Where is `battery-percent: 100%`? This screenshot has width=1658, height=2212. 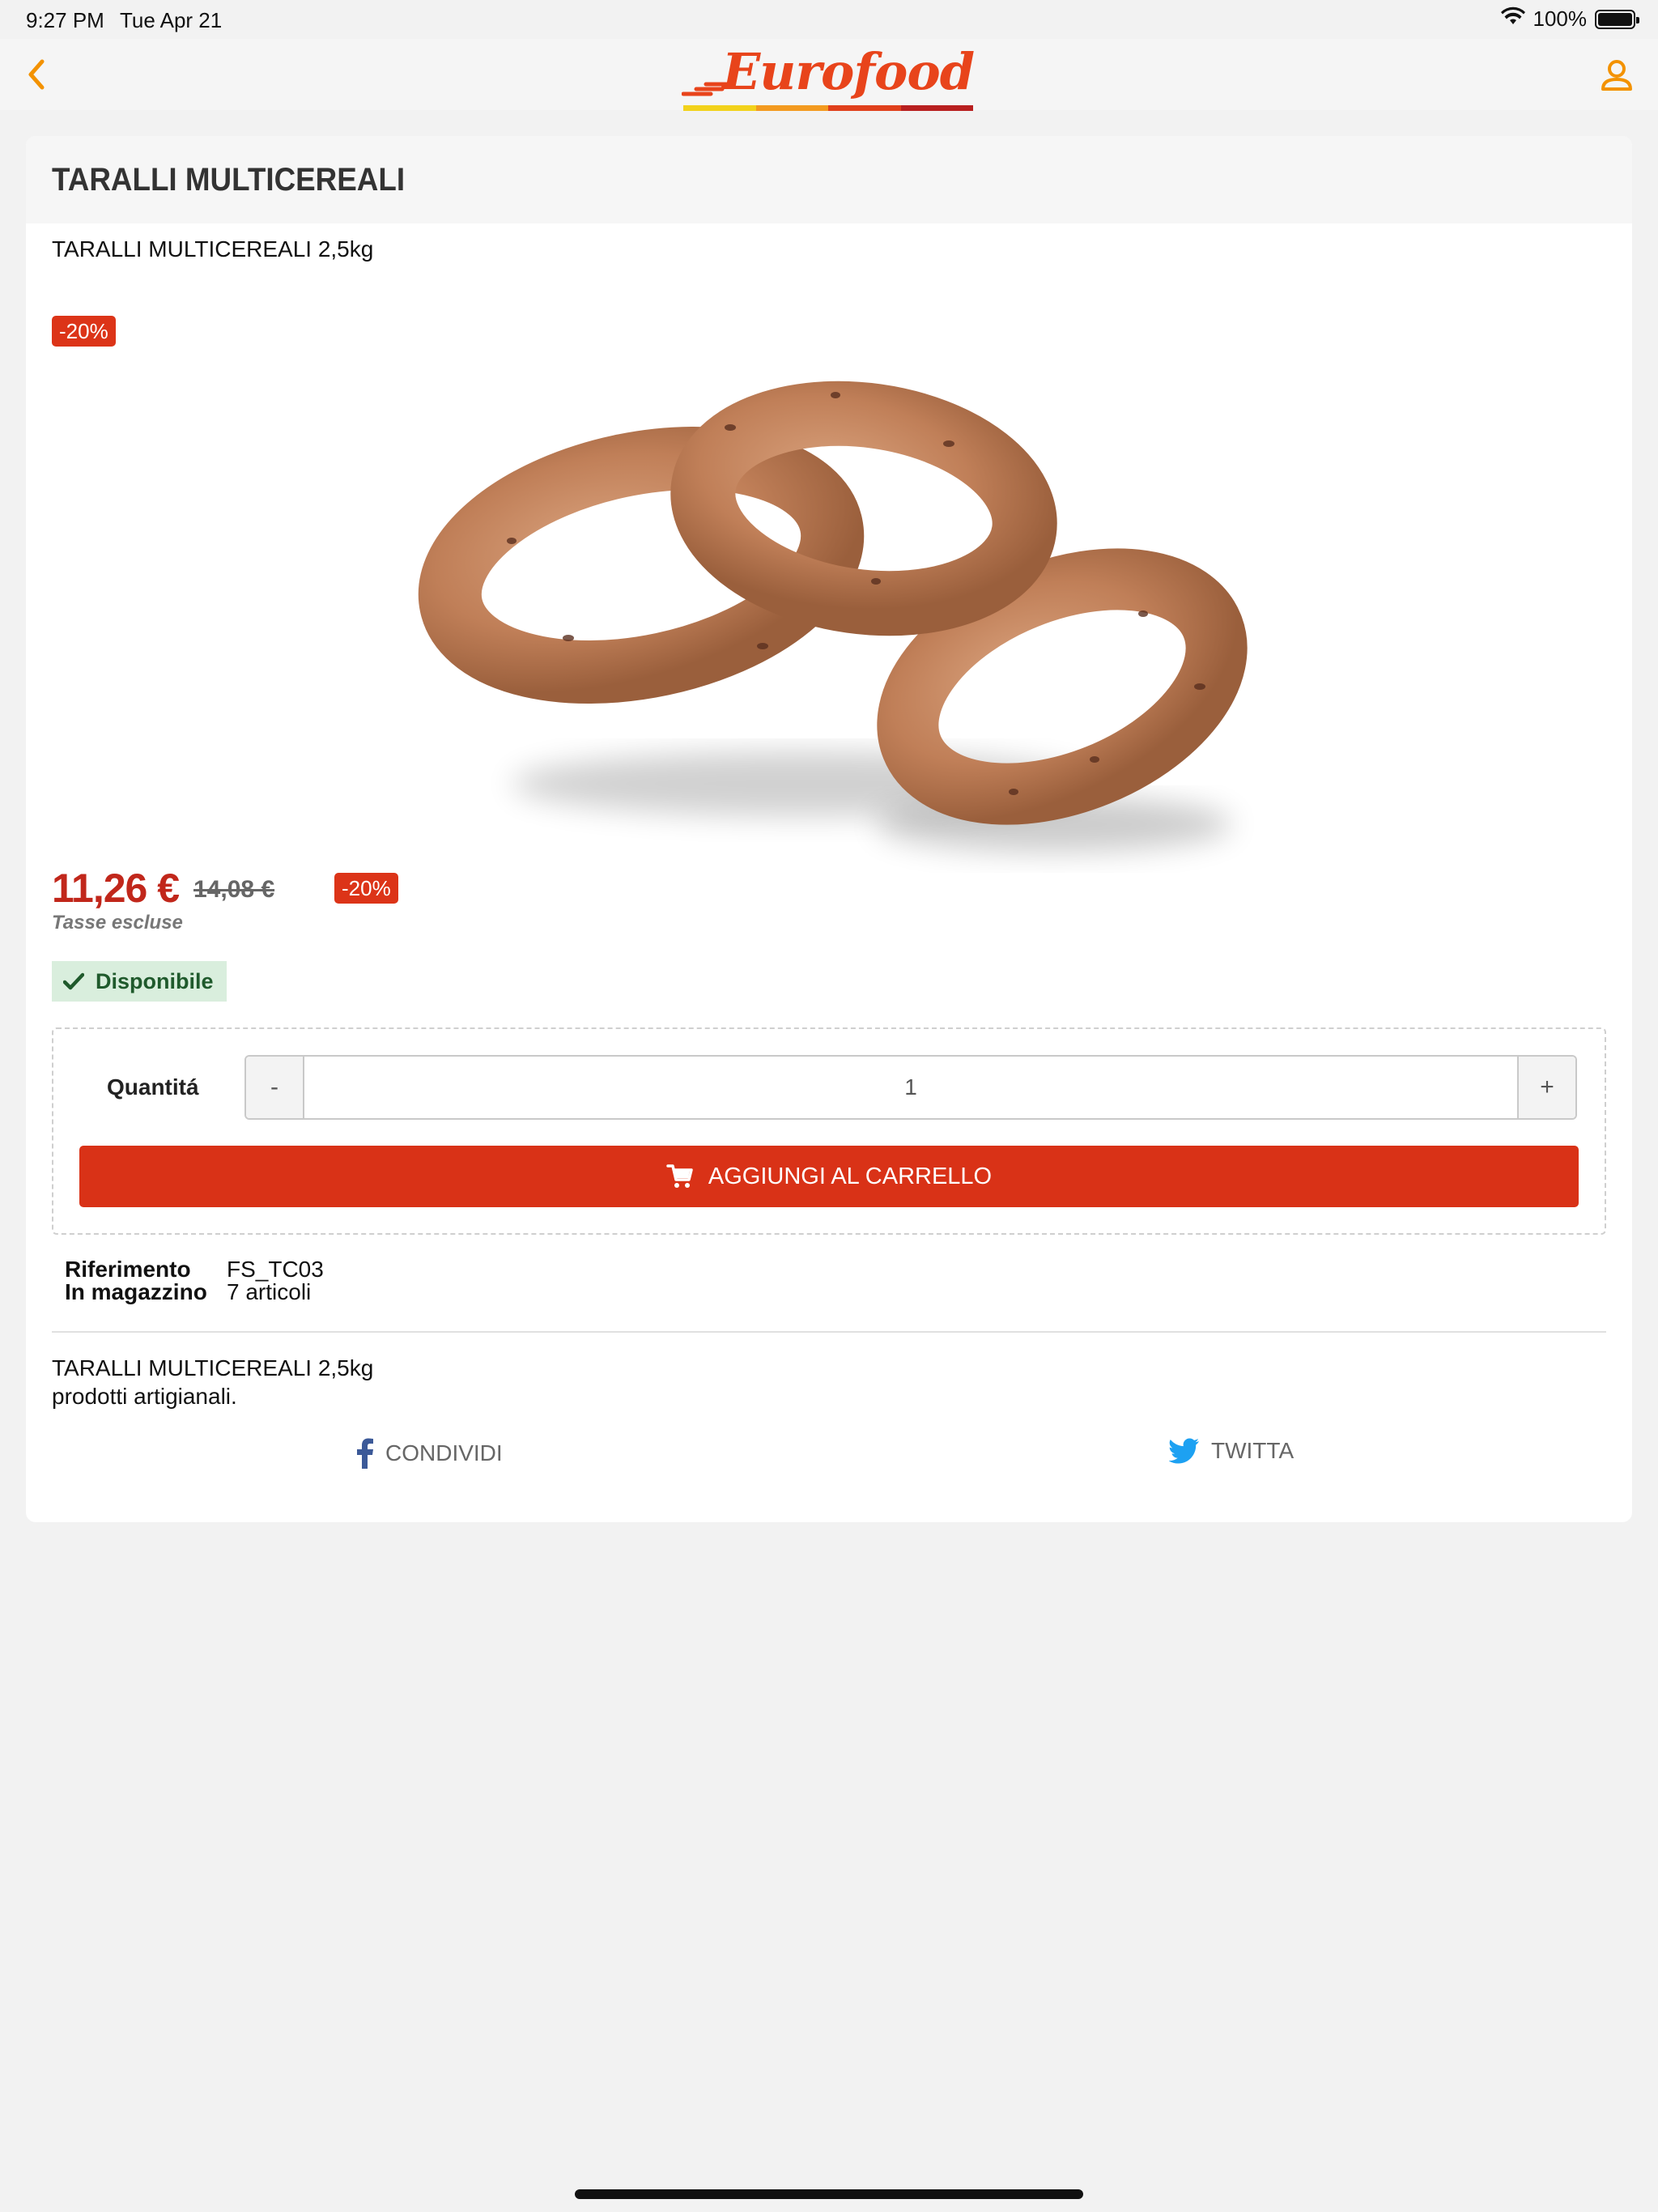 battery-percent: 100% is located at coordinates (1560, 19).